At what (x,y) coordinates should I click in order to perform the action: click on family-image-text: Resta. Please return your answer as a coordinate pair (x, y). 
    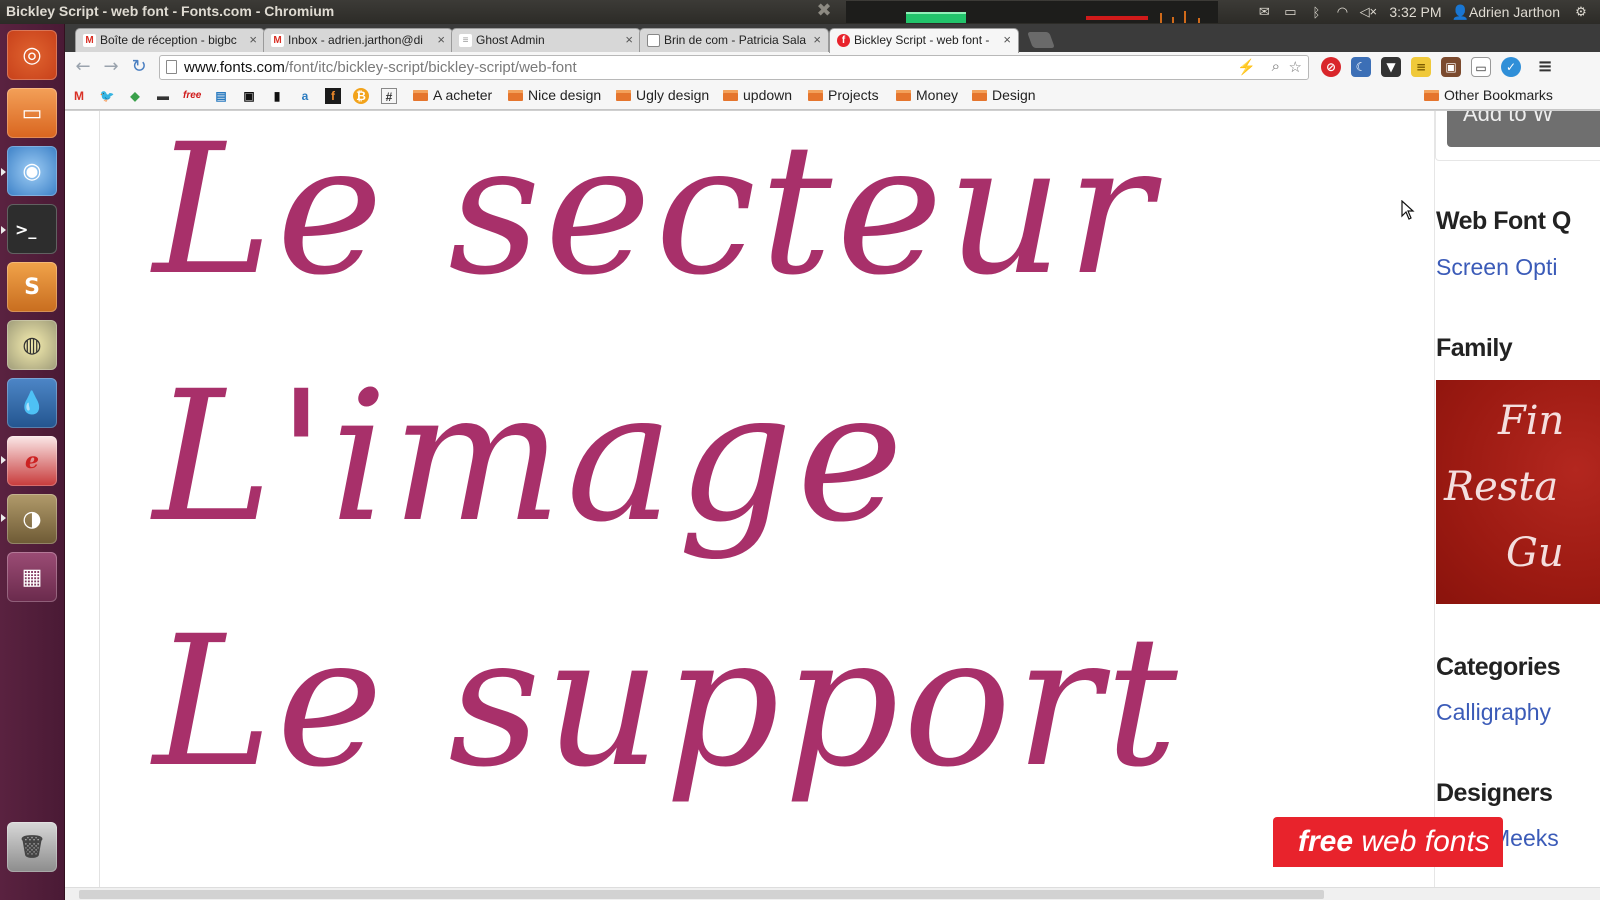
    Looking at the image, I should click on (1501, 487).